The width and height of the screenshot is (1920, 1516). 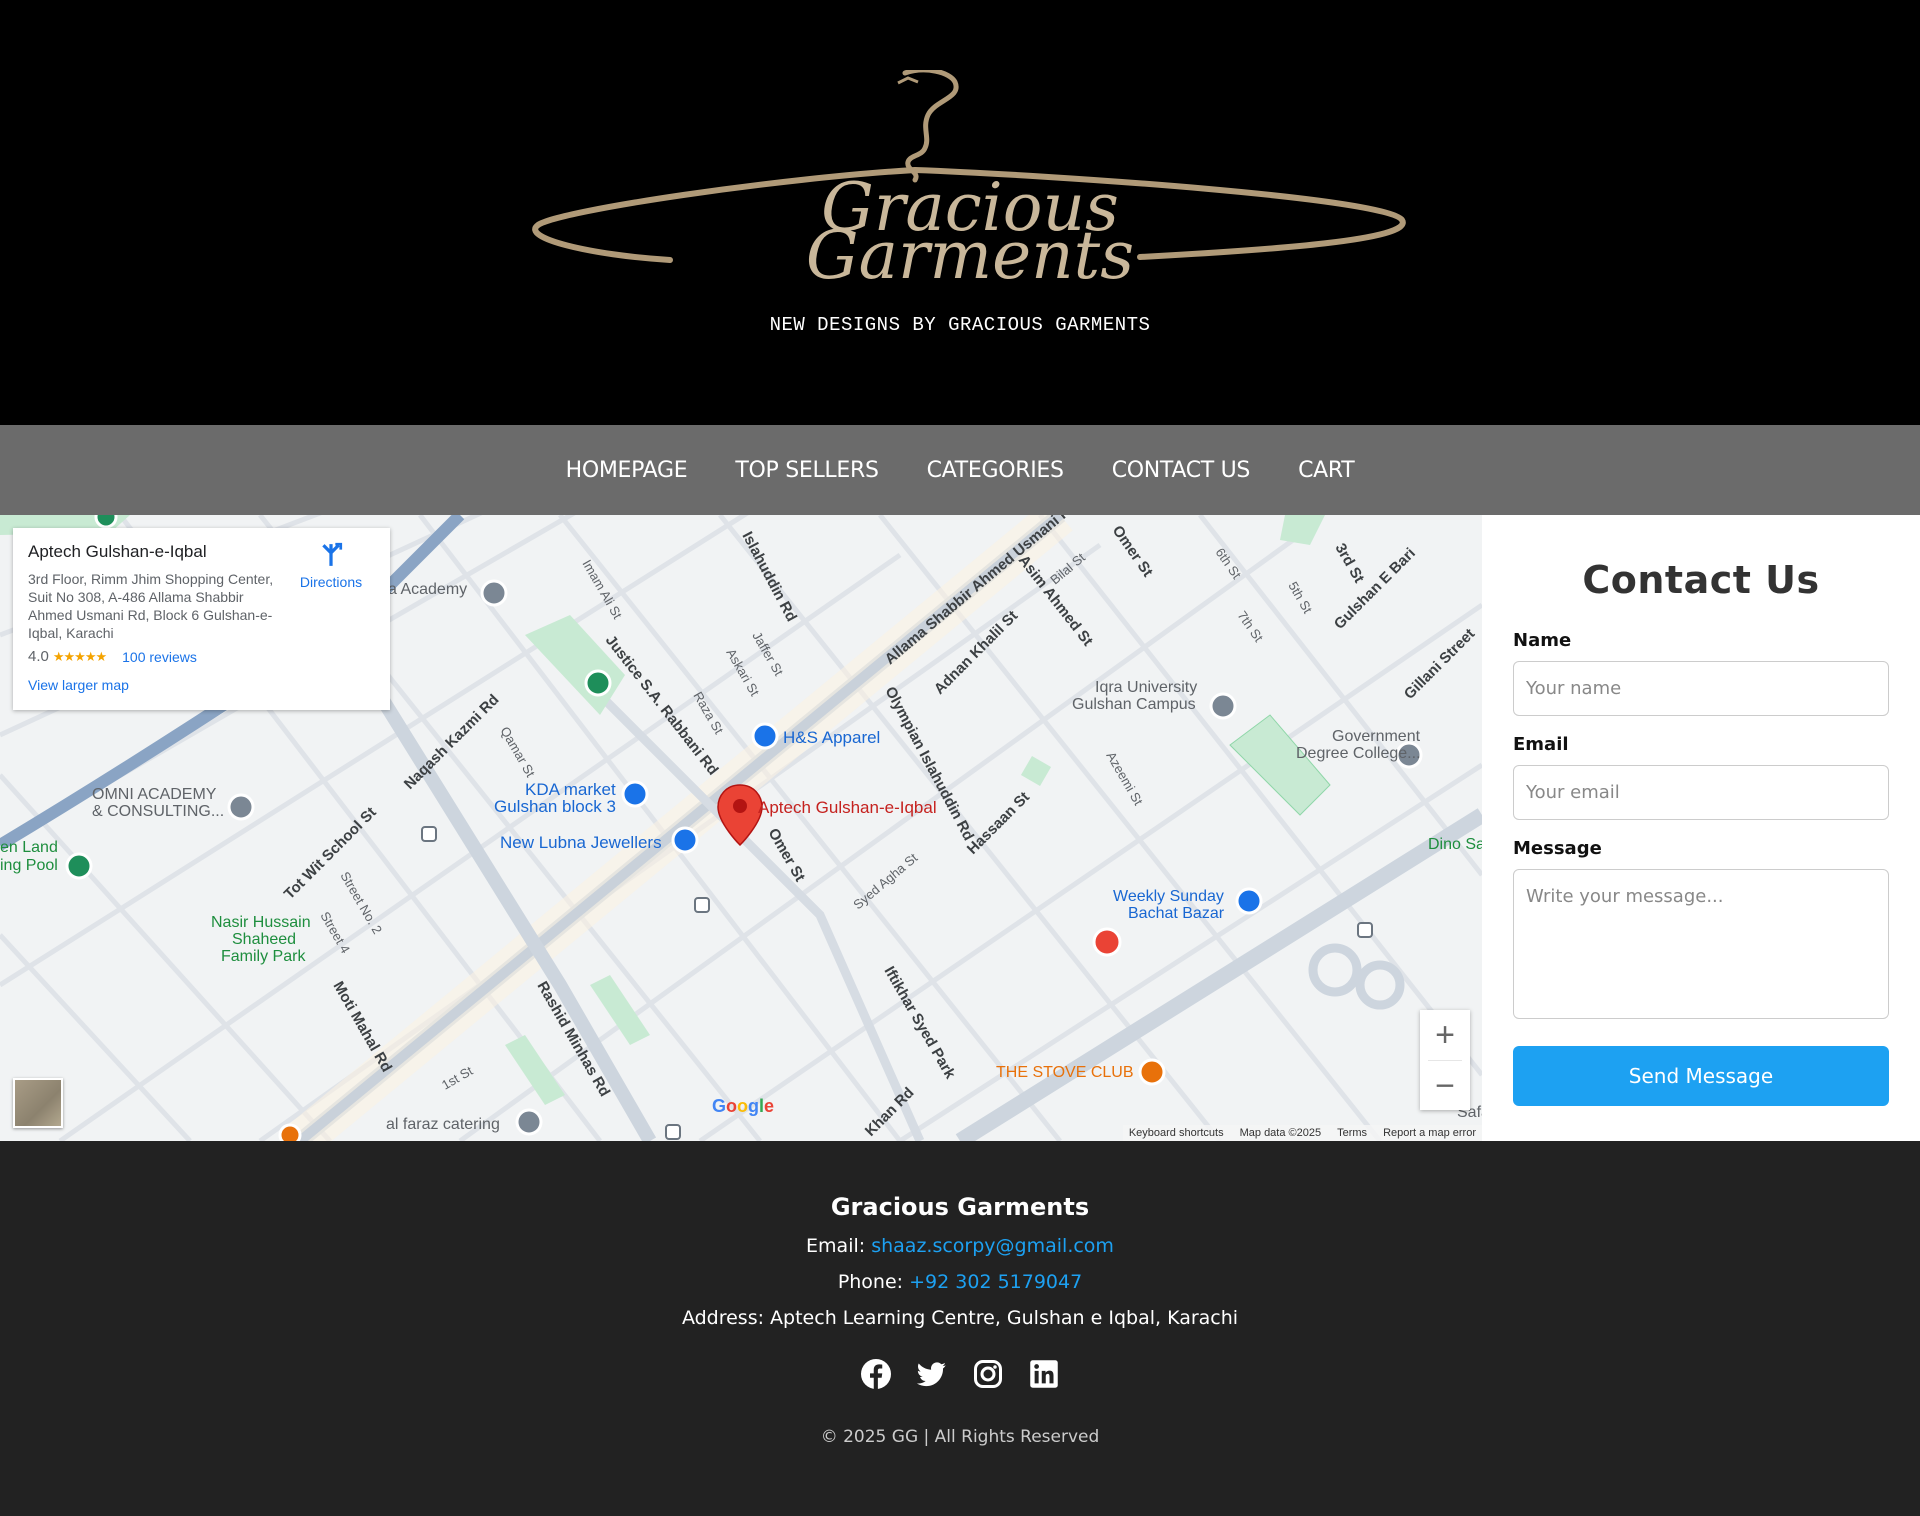 I want to click on svg-text: Gulshan block 3, so click(x=555, y=806).